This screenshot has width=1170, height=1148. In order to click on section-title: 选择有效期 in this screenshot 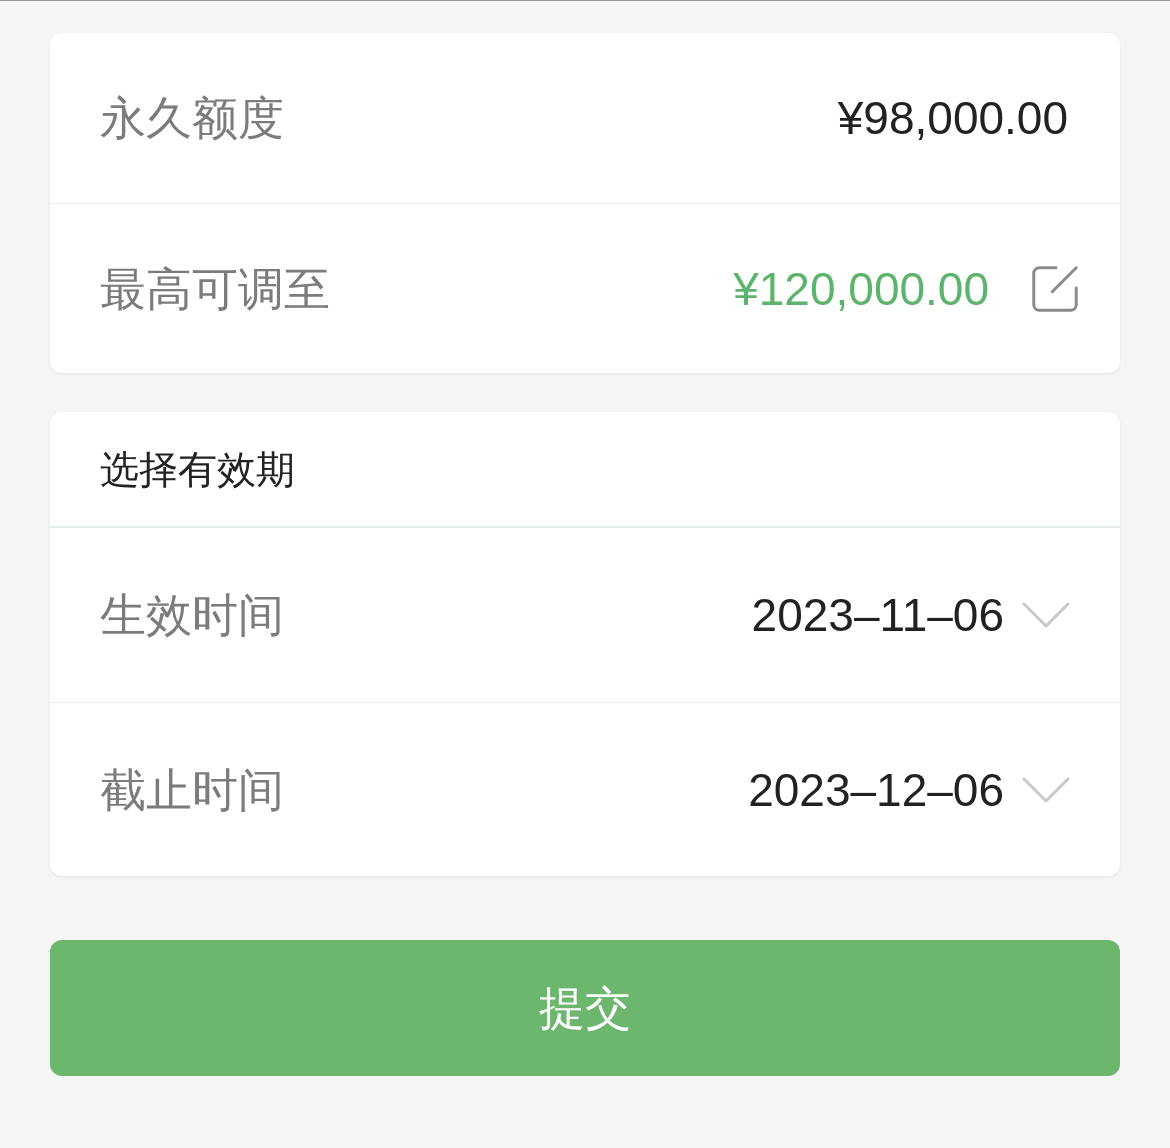, I will do `click(197, 469)`.